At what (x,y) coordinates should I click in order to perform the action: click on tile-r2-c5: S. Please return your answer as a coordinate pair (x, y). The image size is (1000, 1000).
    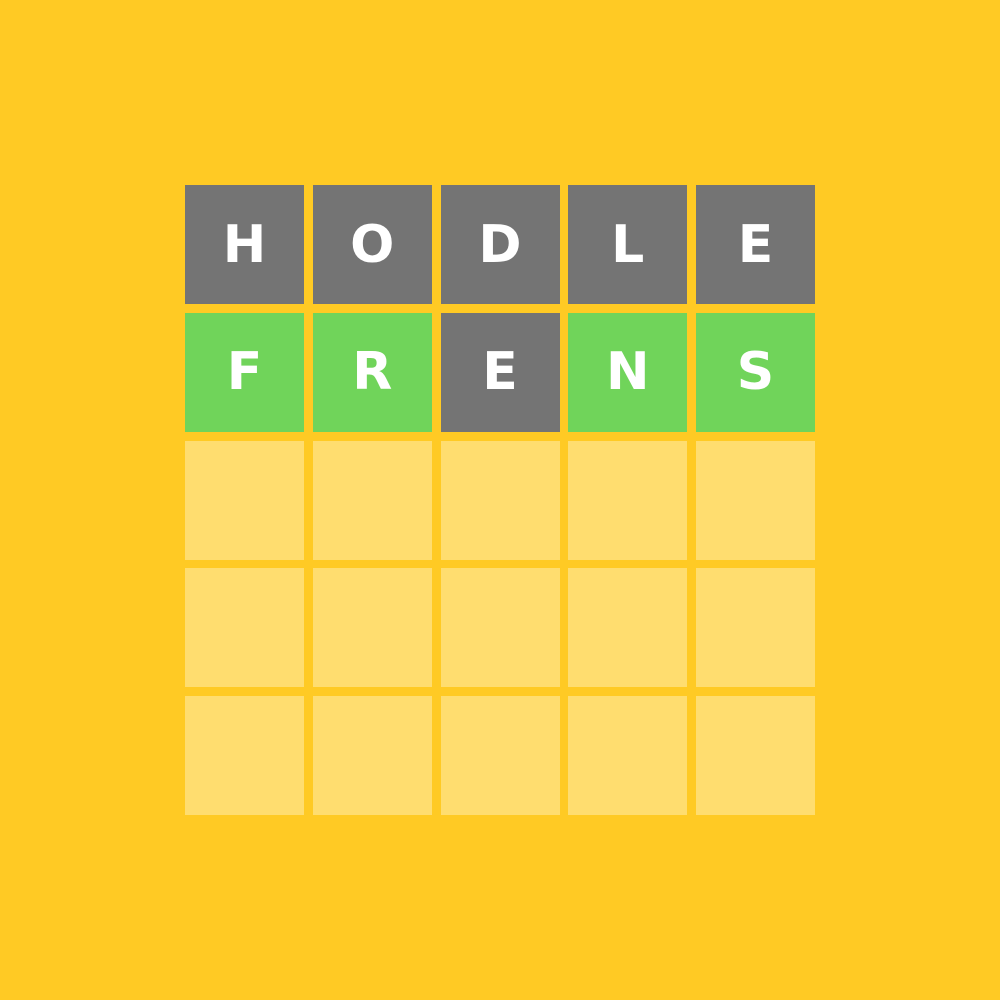
    Looking at the image, I should click on (755, 372).